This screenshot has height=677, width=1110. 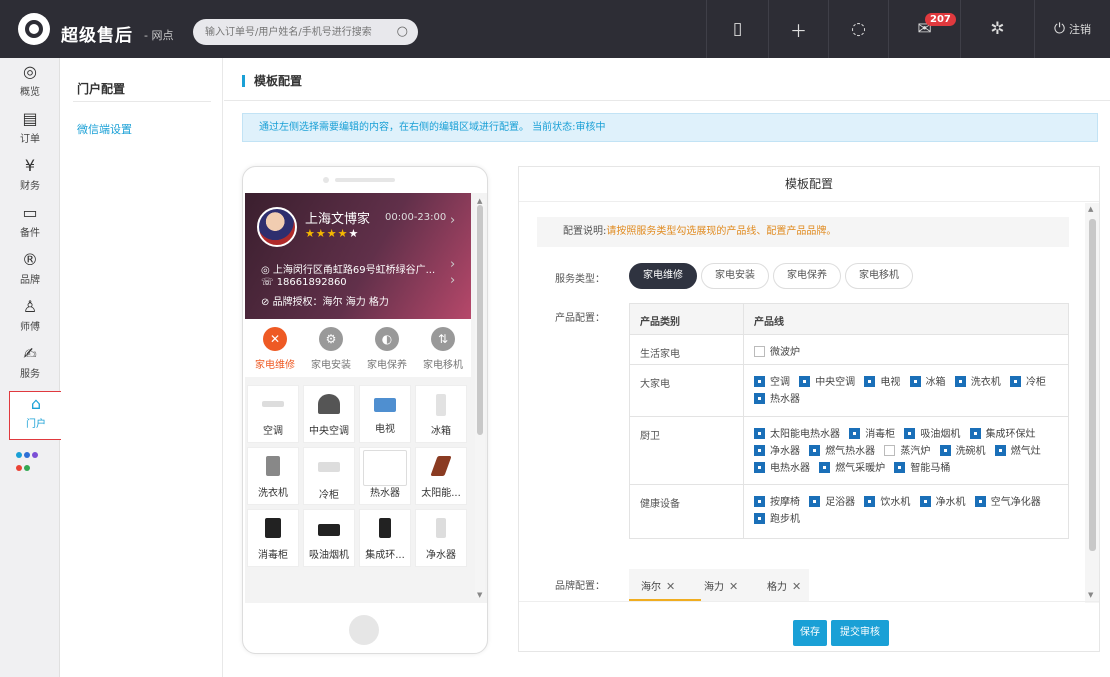 What do you see at coordinates (777, 399) in the screenshot?
I see `product-line-checkbox: 热水器` at bounding box center [777, 399].